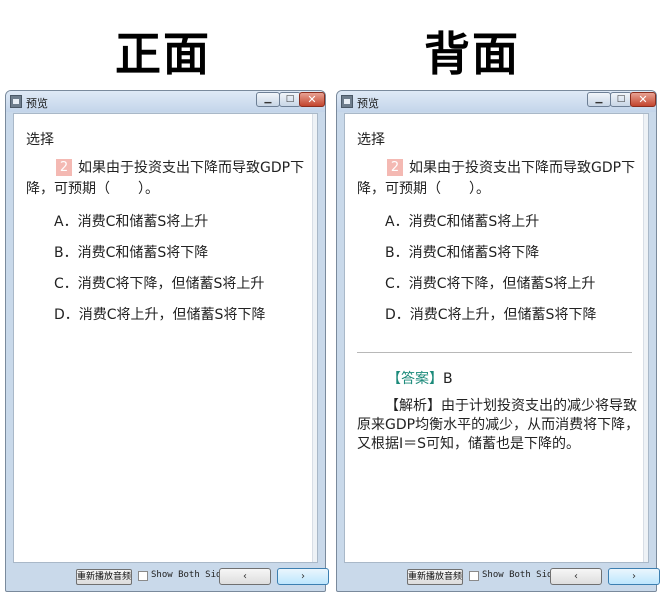 The image size is (671, 596). What do you see at coordinates (415, 379) in the screenshot?
I see `answer-tag: 【答案】` at bounding box center [415, 379].